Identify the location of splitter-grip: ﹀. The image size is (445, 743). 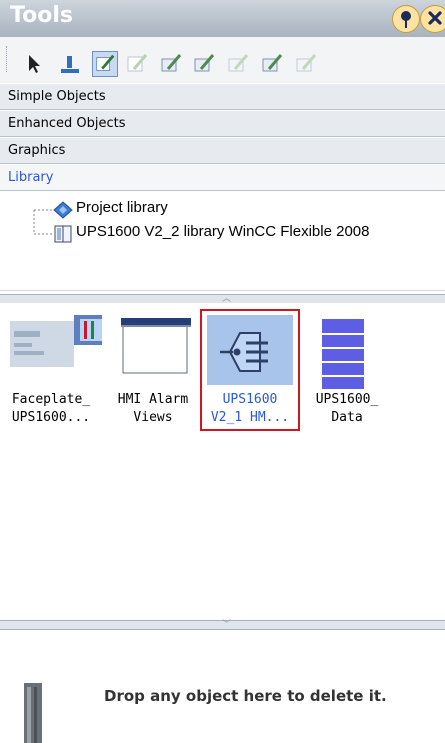
(227, 625).